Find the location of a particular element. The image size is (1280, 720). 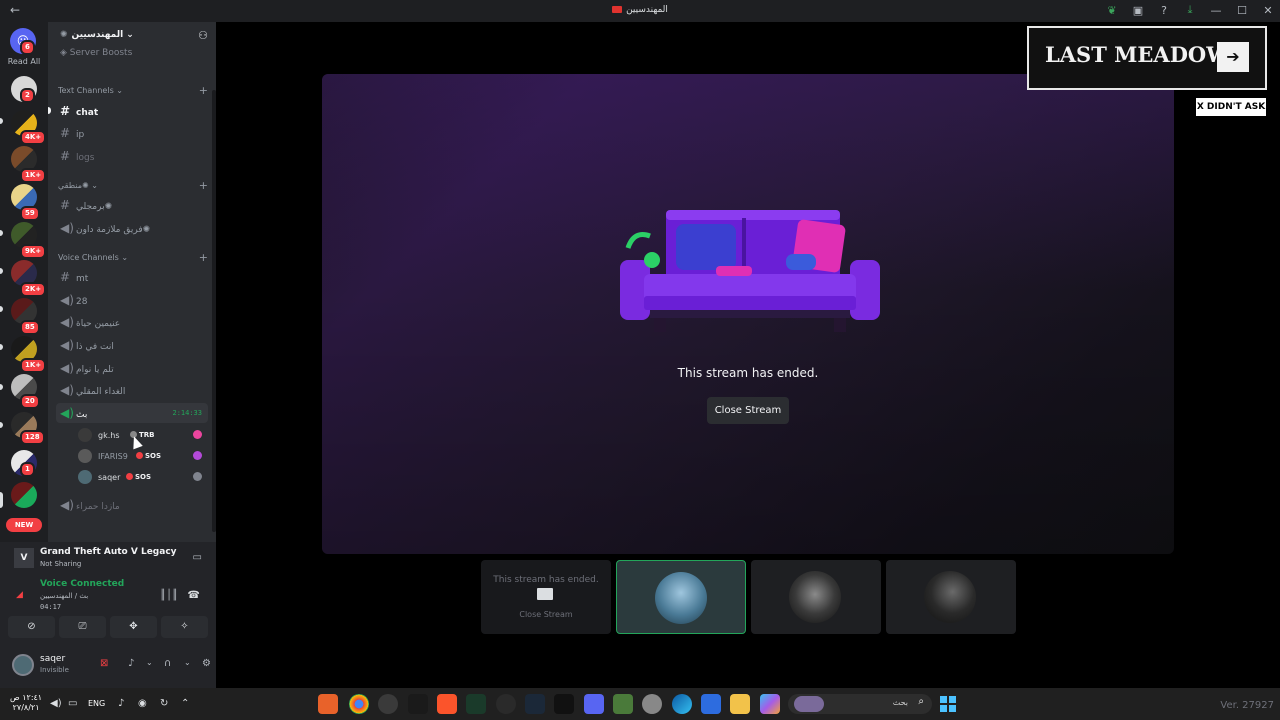

promo-banner: LAST MEADOW ➔ is located at coordinates (1147, 58).